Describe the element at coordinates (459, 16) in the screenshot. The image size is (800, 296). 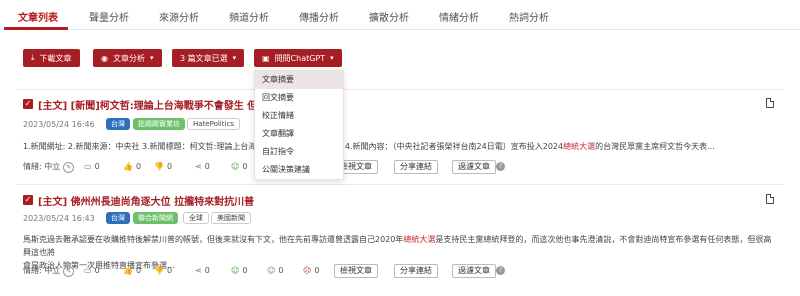
I see `tab-sentiment-analysis: 情緒分析` at that location.